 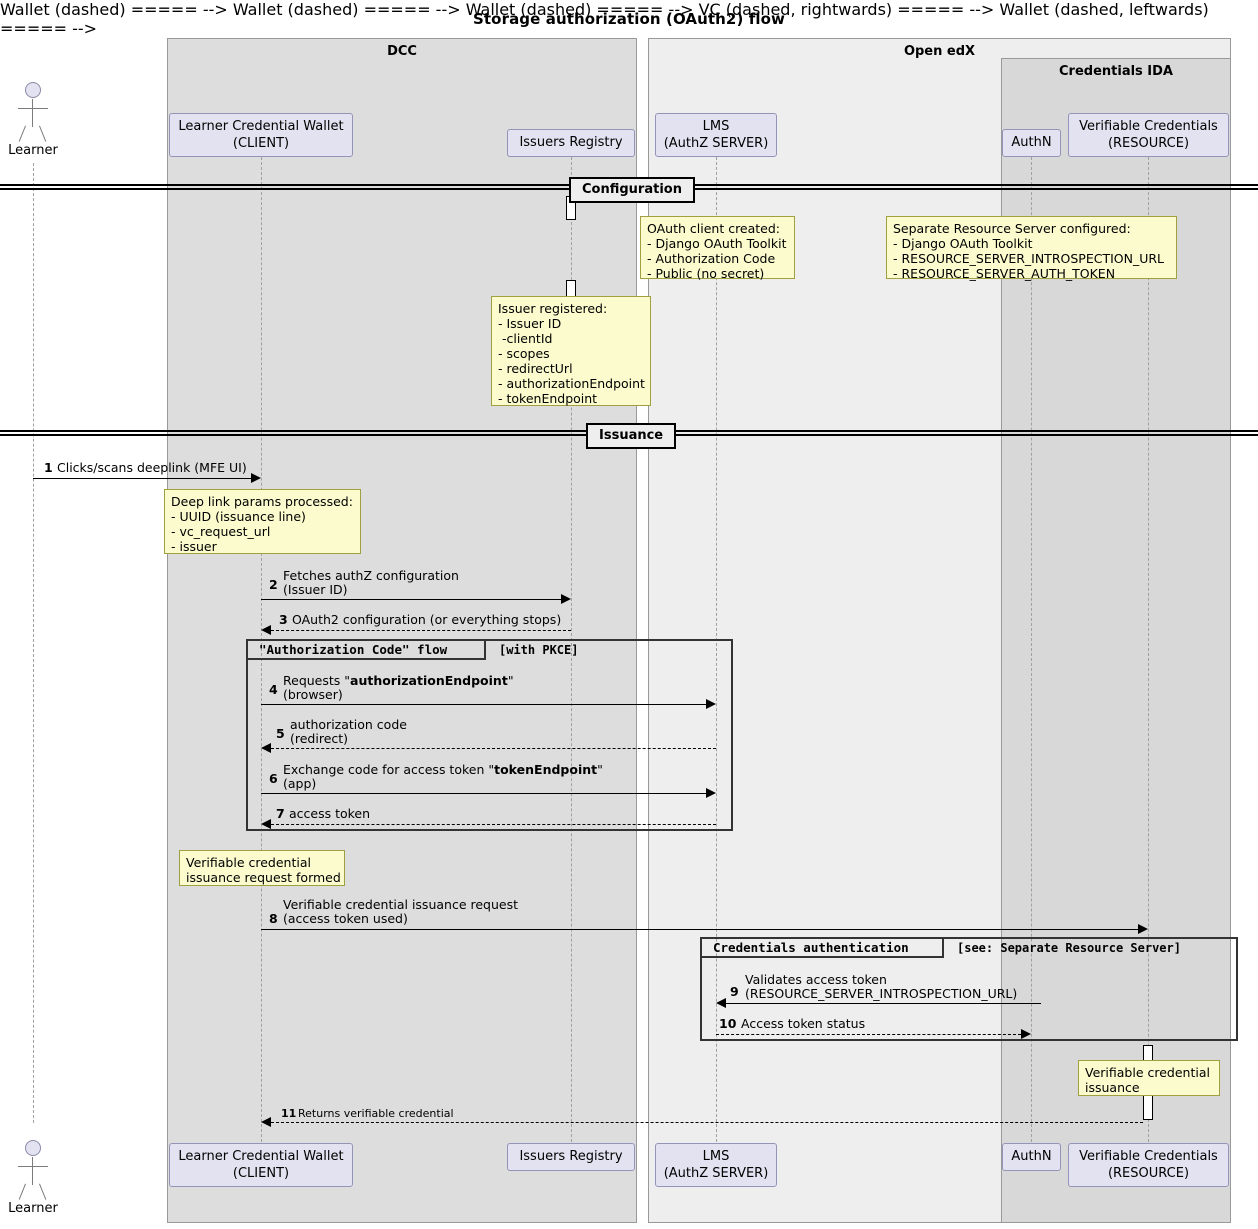 What do you see at coordinates (273, 584) in the screenshot?
I see `msg-num-2: 2` at bounding box center [273, 584].